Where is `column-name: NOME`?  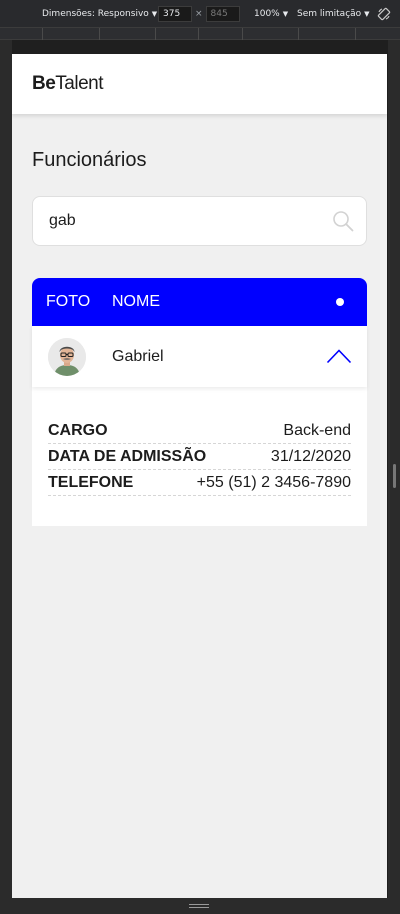 column-name: NOME is located at coordinates (136, 301).